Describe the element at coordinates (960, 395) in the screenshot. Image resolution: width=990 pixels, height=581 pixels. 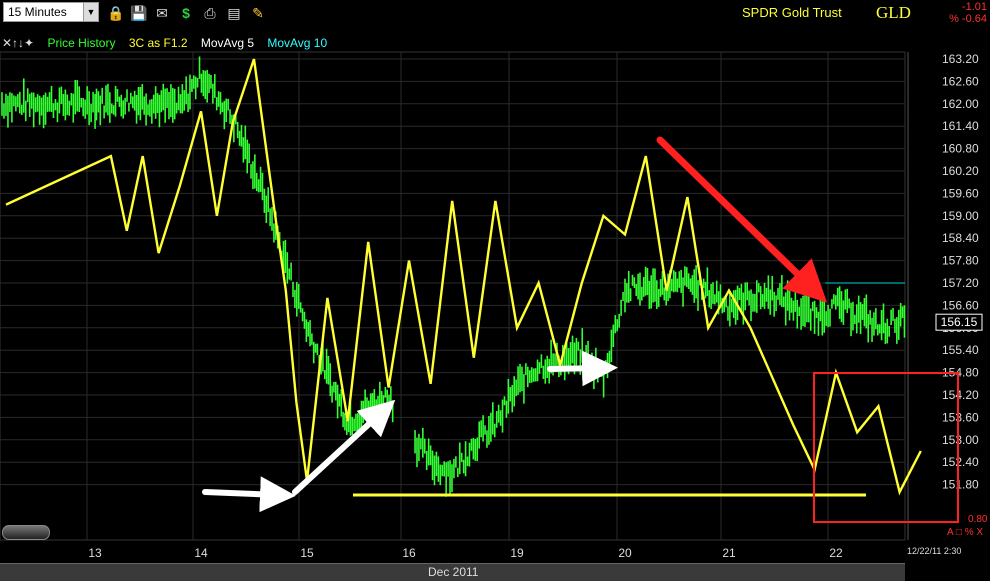
I see `y-tick-label: 154.20` at that location.